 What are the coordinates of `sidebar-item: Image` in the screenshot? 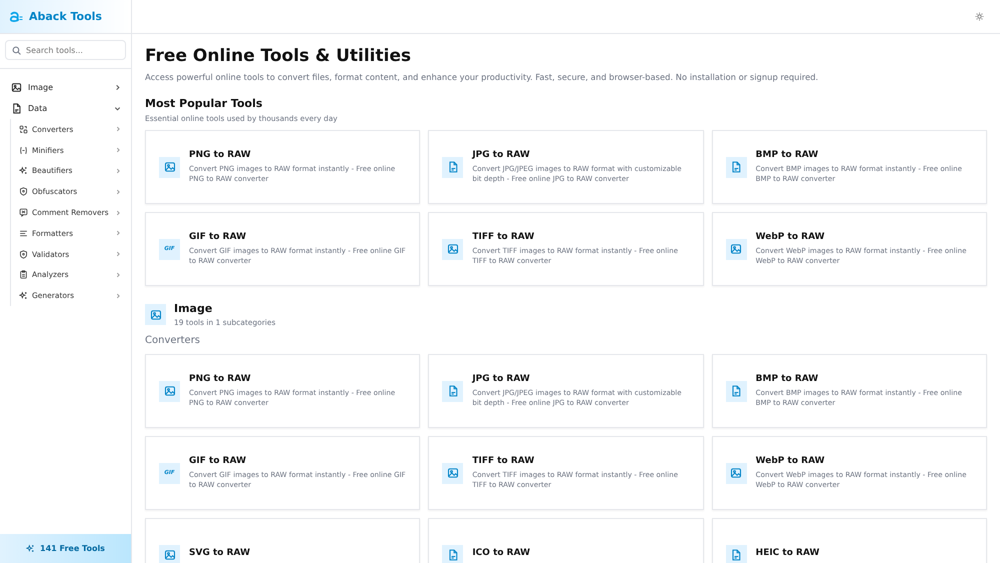 It's located at (65, 87).